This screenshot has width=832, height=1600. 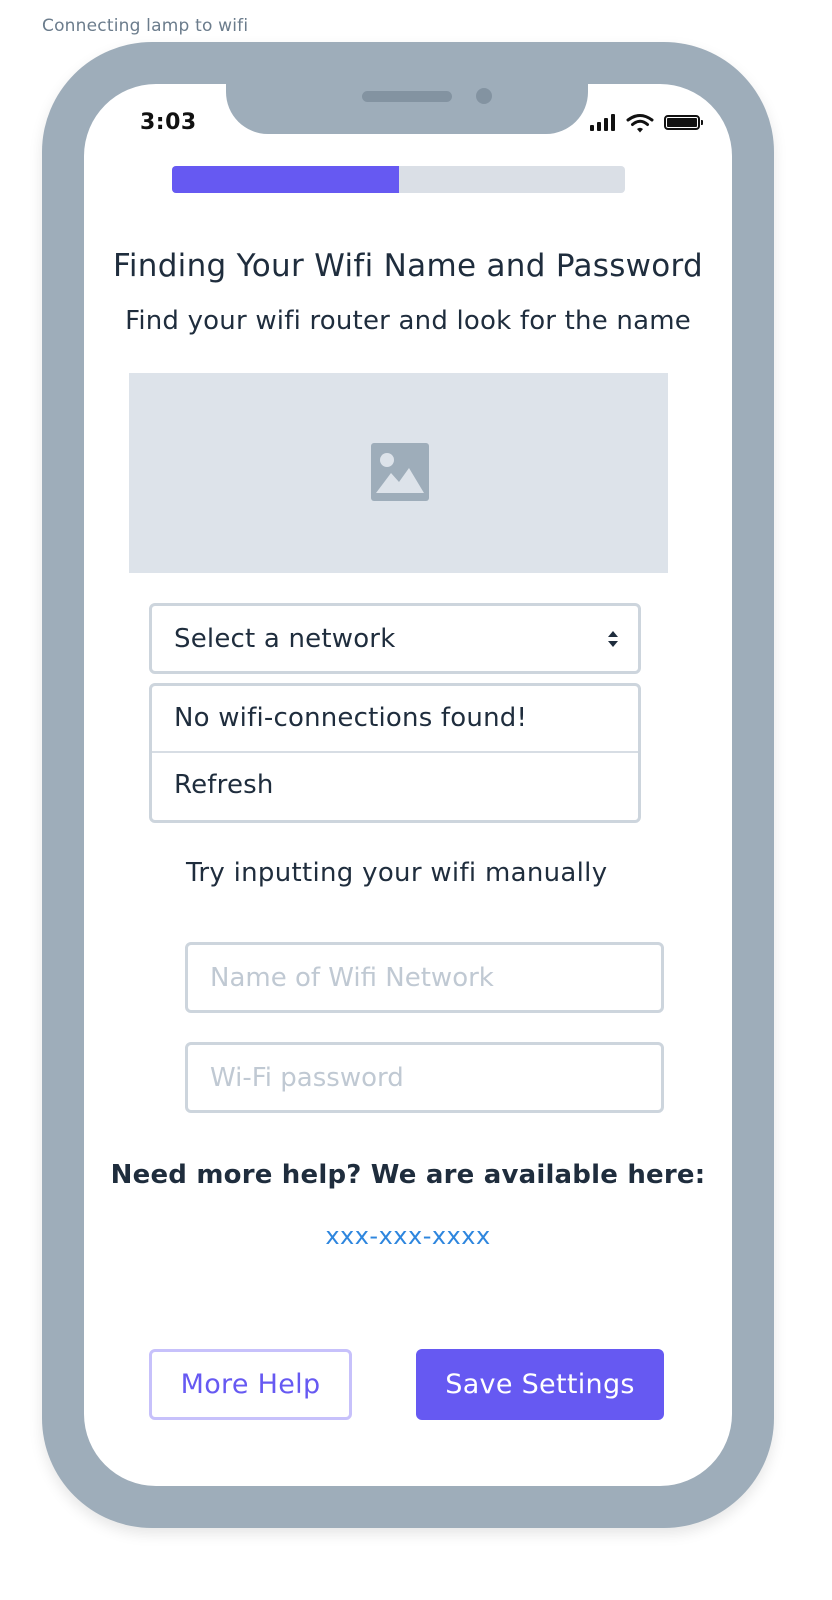 What do you see at coordinates (395, 786) in the screenshot?
I see `dropdown-item-refresh: Refresh` at bounding box center [395, 786].